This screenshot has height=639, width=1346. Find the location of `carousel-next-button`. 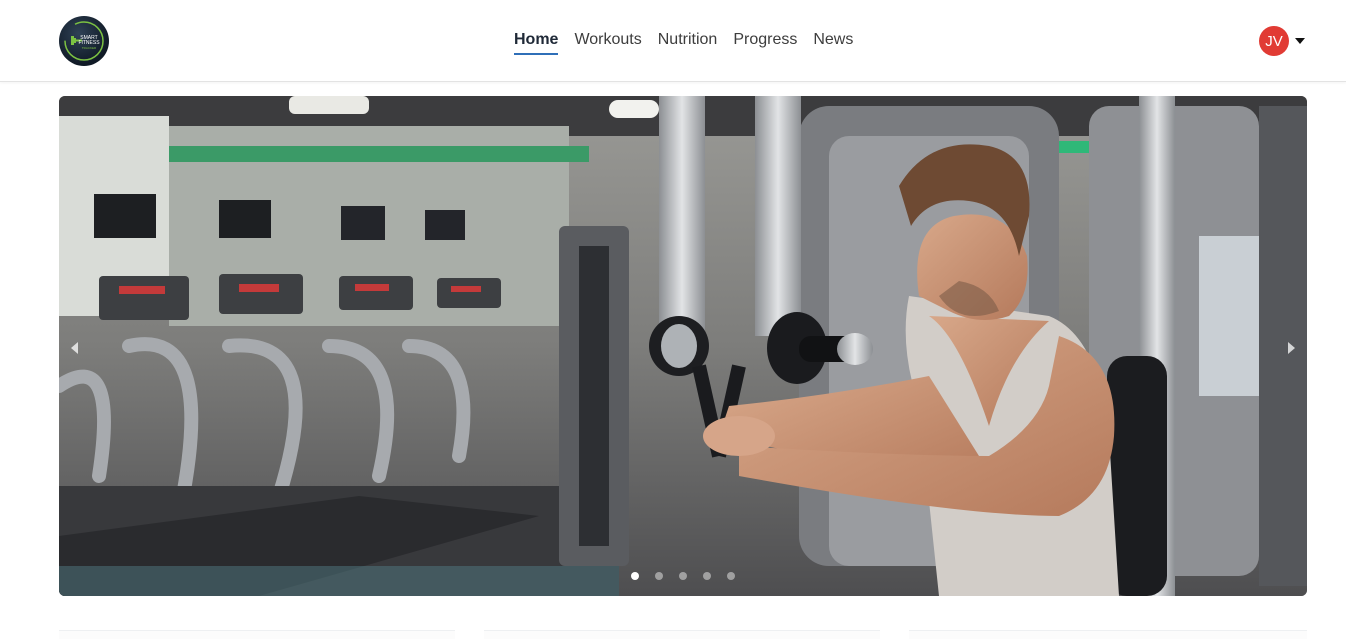

carousel-next-button is located at coordinates (1291, 348).